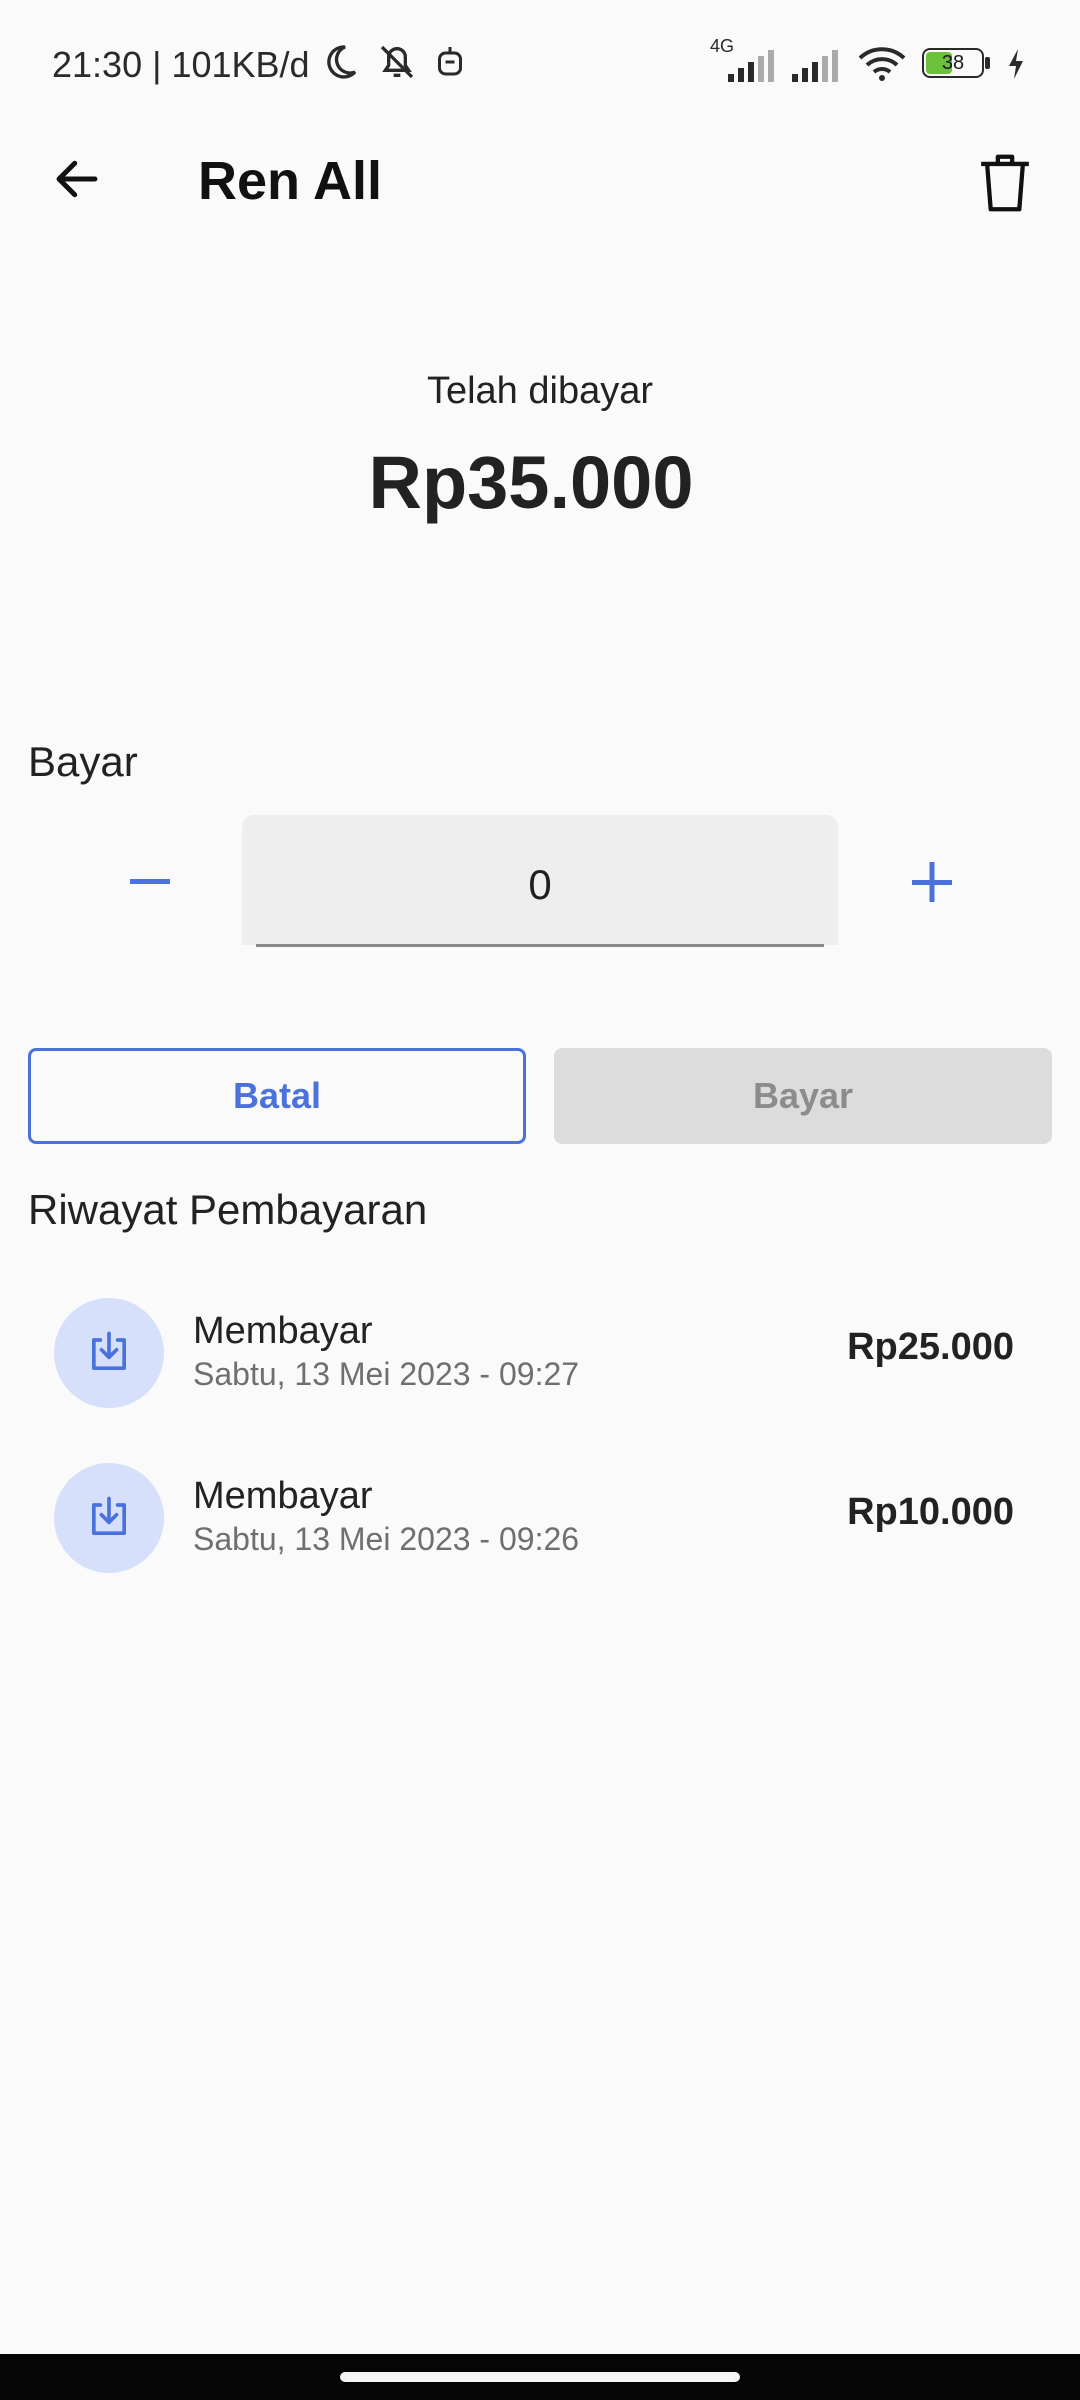 The image size is (1080, 2400). I want to click on home-handle, so click(540, 2377).